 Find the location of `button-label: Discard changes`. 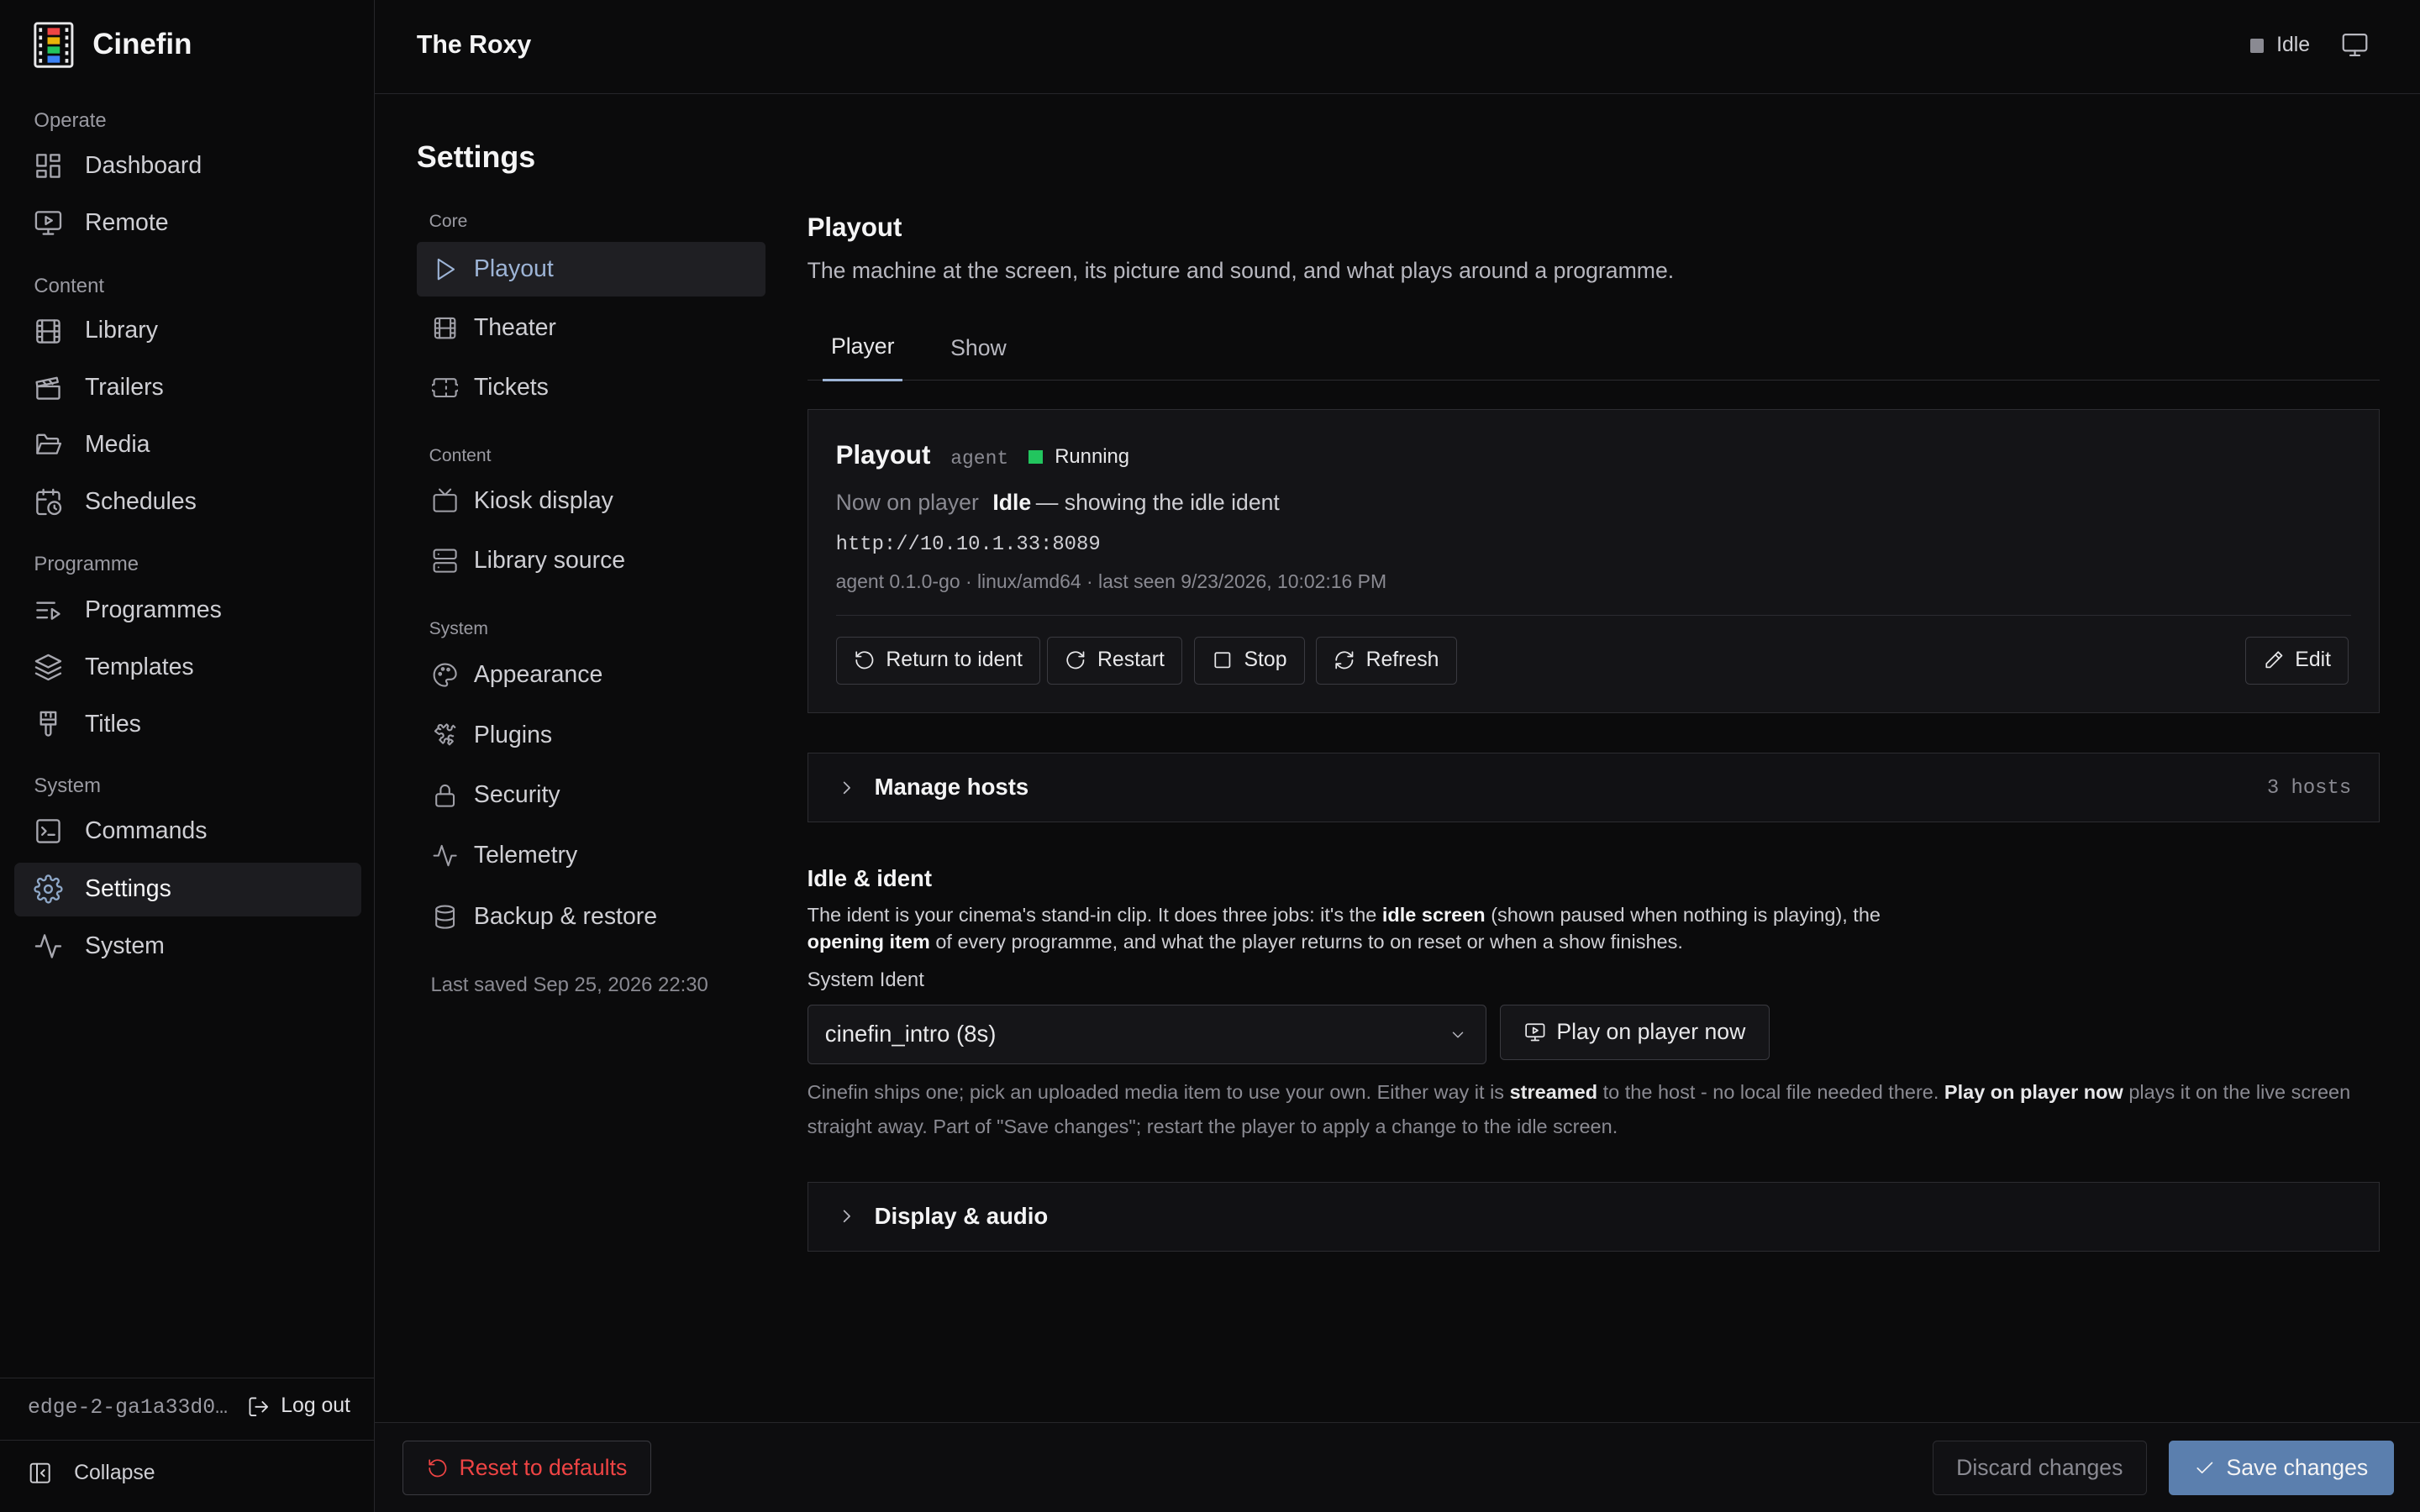

button-label: Discard changes is located at coordinates (2040, 1468).